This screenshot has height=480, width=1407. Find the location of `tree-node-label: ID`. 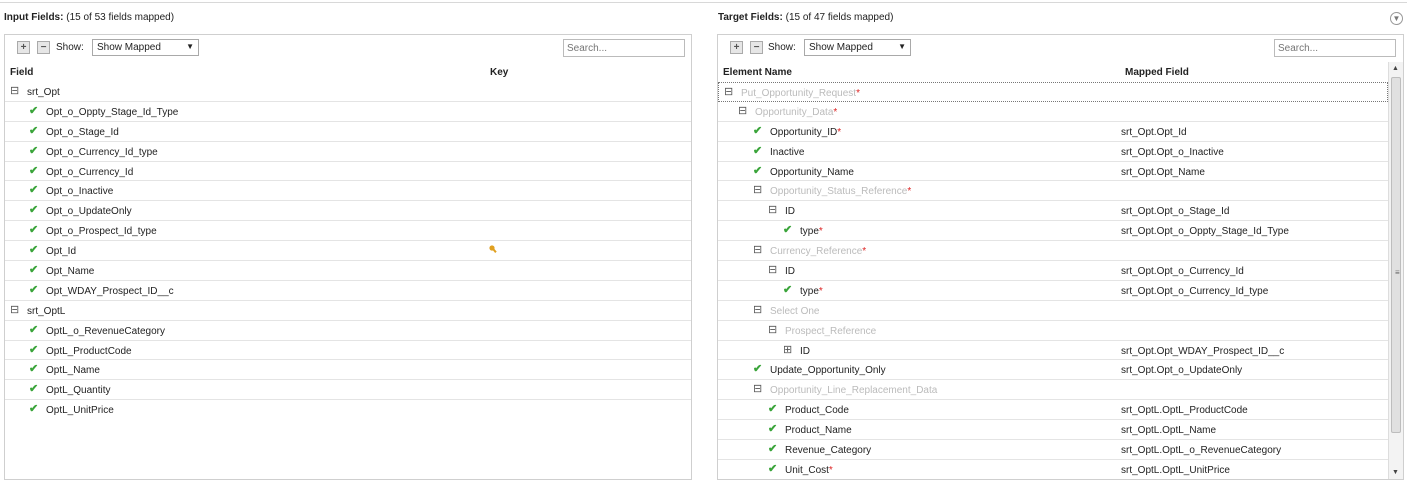

tree-node-label: ID is located at coordinates (790, 272).